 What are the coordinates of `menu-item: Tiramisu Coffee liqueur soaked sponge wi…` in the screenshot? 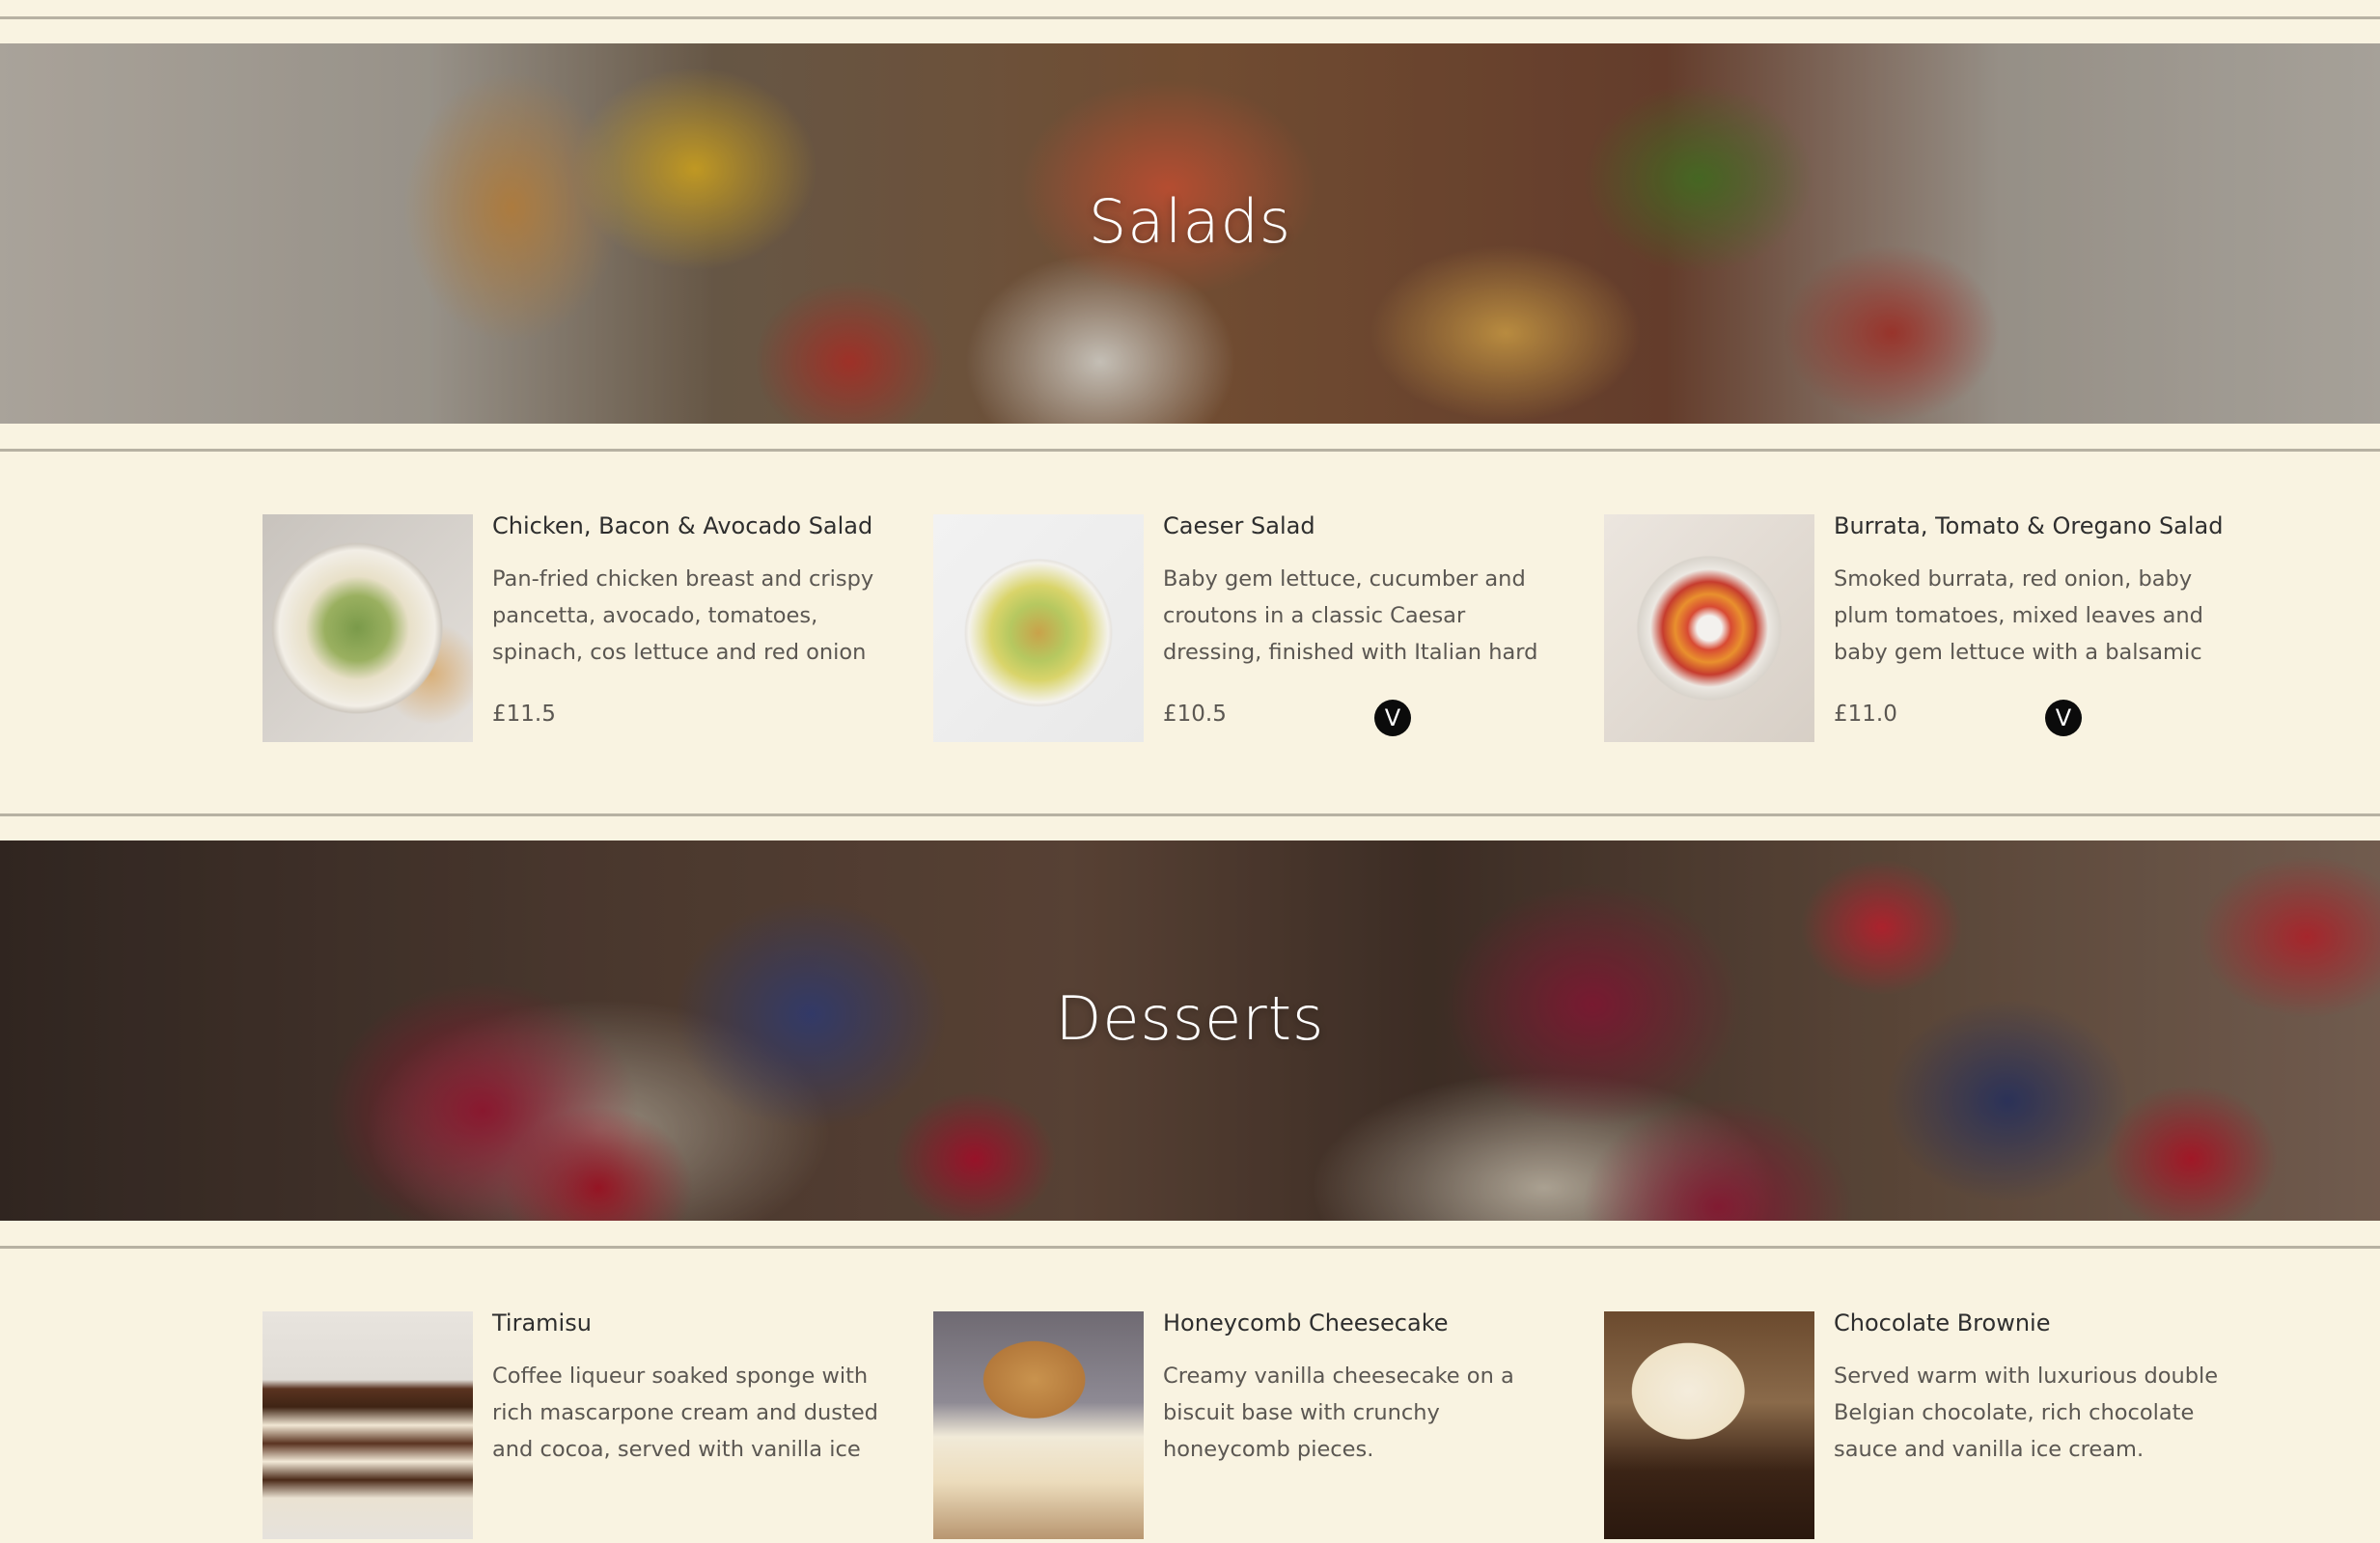 It's located at (596, 1426).